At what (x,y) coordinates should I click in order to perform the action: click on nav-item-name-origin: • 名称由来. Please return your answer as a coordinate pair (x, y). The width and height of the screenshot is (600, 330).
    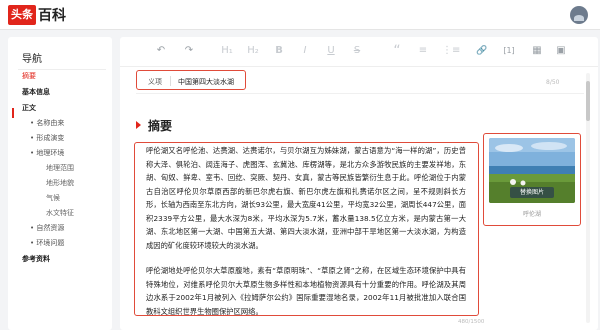
    Looking at the image, I should click on (47, 123).